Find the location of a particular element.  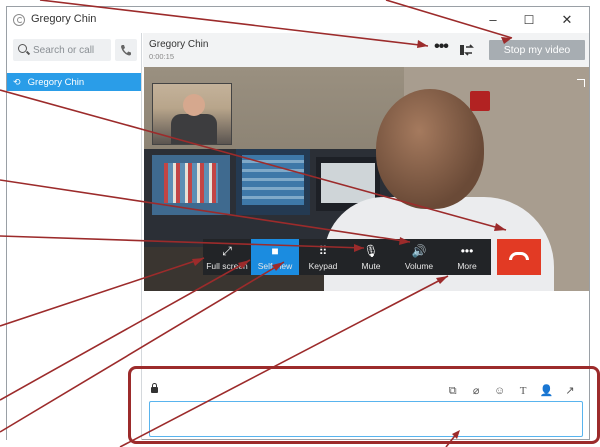

microphone-icon: 🎙 is located at coordinates (371, 251).